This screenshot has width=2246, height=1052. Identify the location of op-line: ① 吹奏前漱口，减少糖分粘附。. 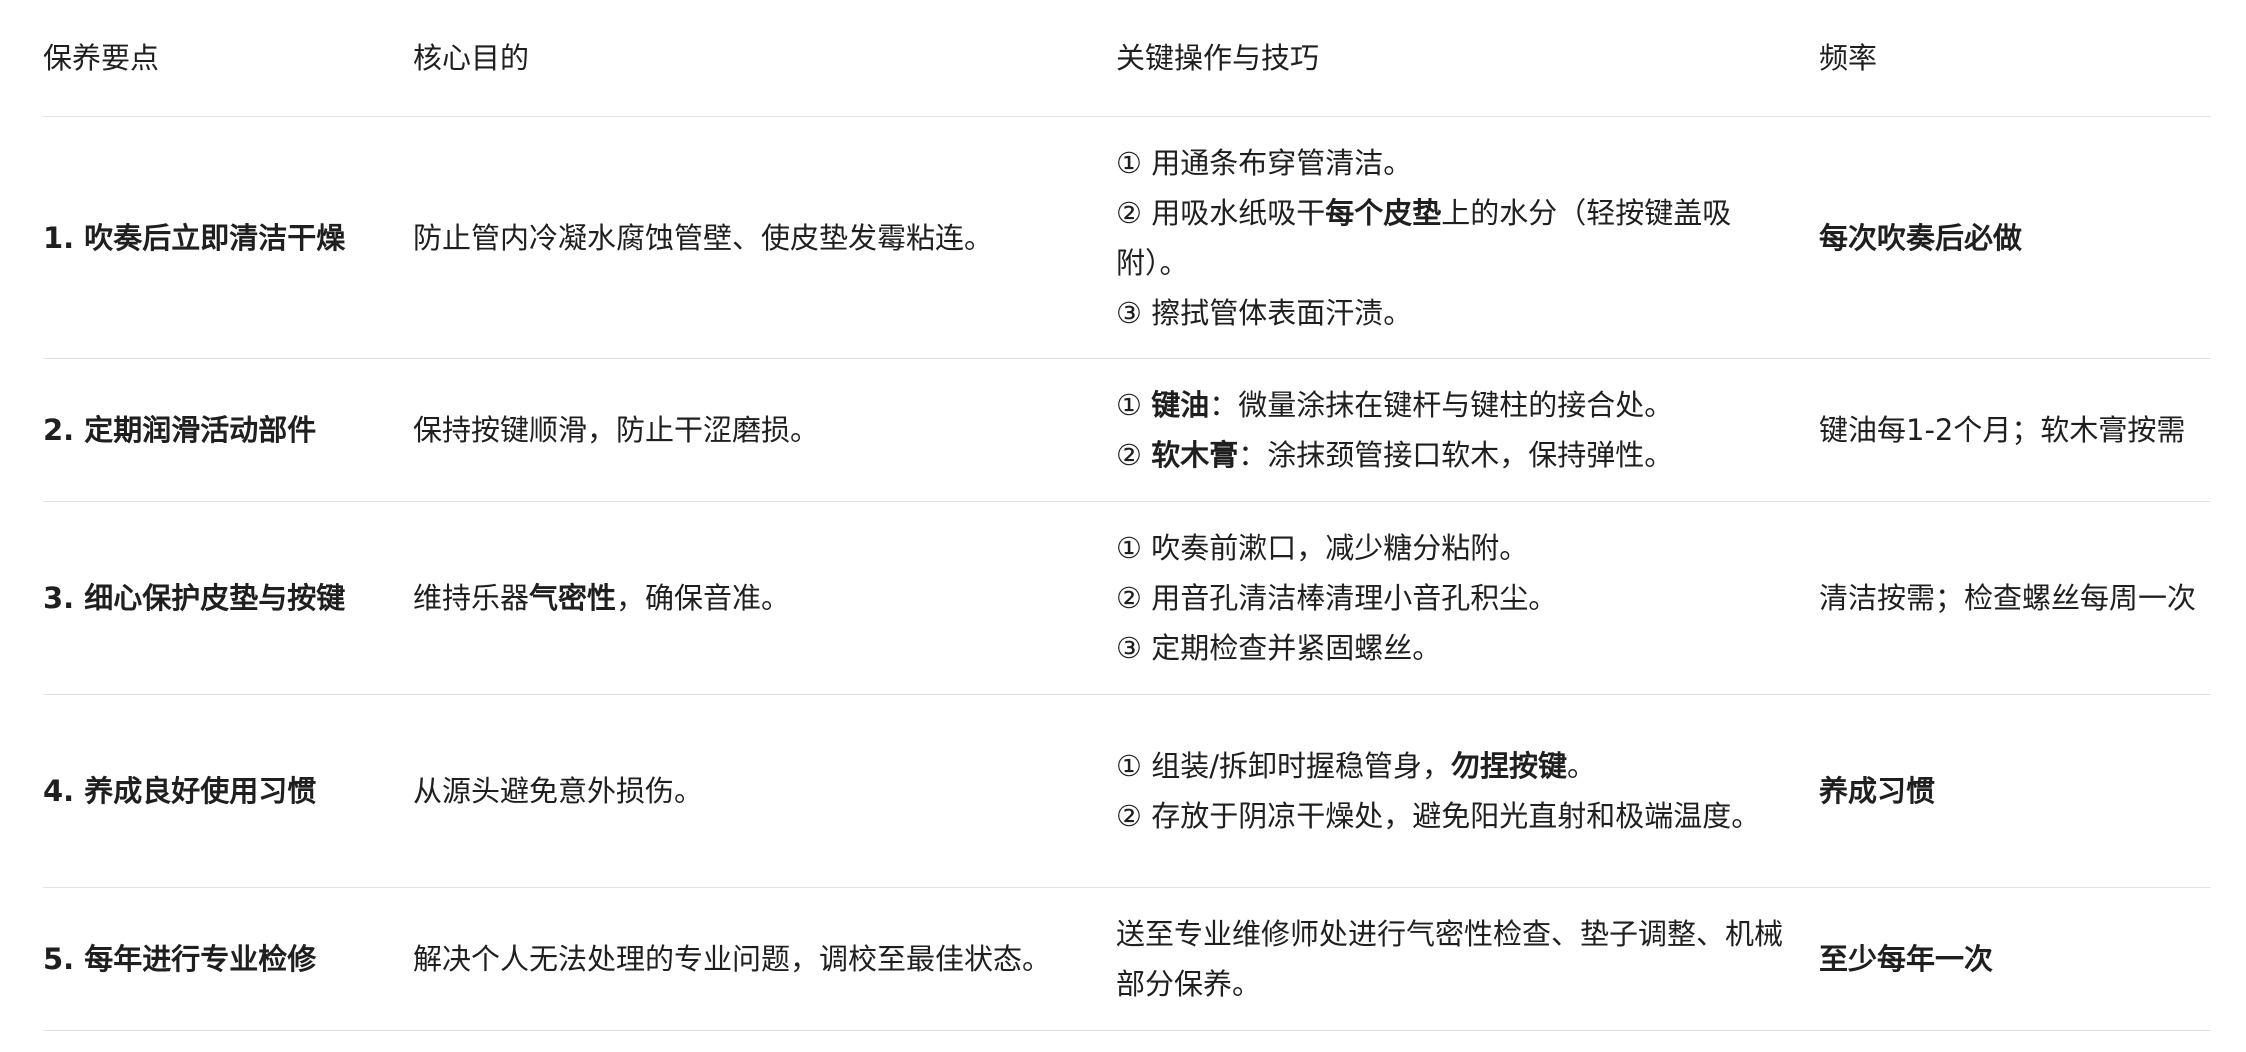
(1322, 548).